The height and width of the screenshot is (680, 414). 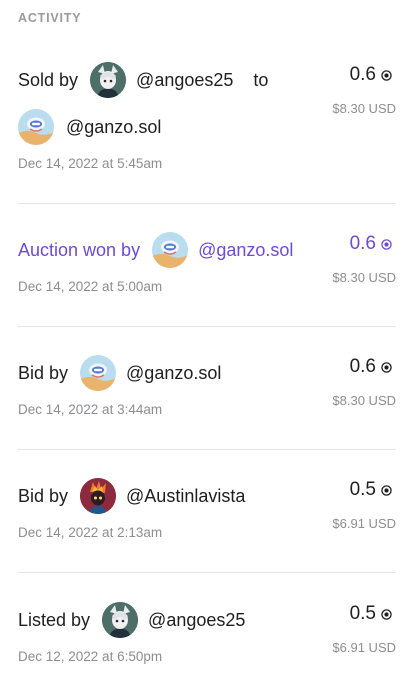 What do you see at coordinates (90, 286) in the screenshot?
I see `timestamp: Dec 14, 2022 at 5:00am` at bounding box center [90, 286].